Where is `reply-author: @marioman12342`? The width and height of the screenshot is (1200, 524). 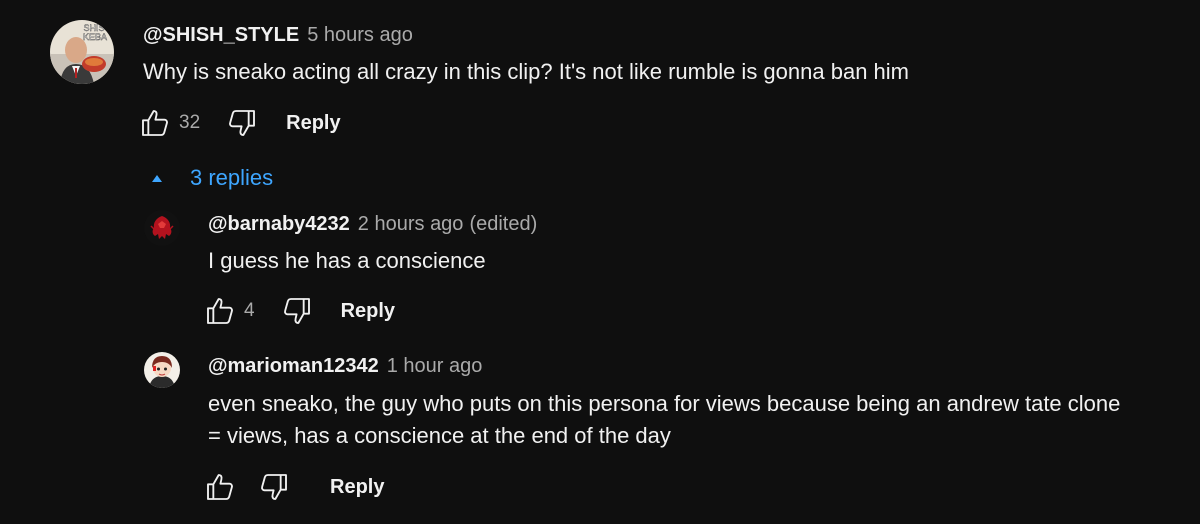
reply-author: @marioman12342 is located at coordinates (293, 366).